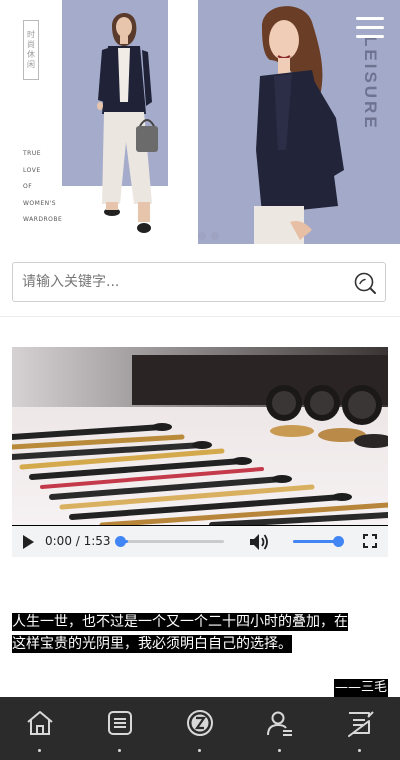 The image size is (400, 760). I want to click on volume-icon, so click(259, 542).